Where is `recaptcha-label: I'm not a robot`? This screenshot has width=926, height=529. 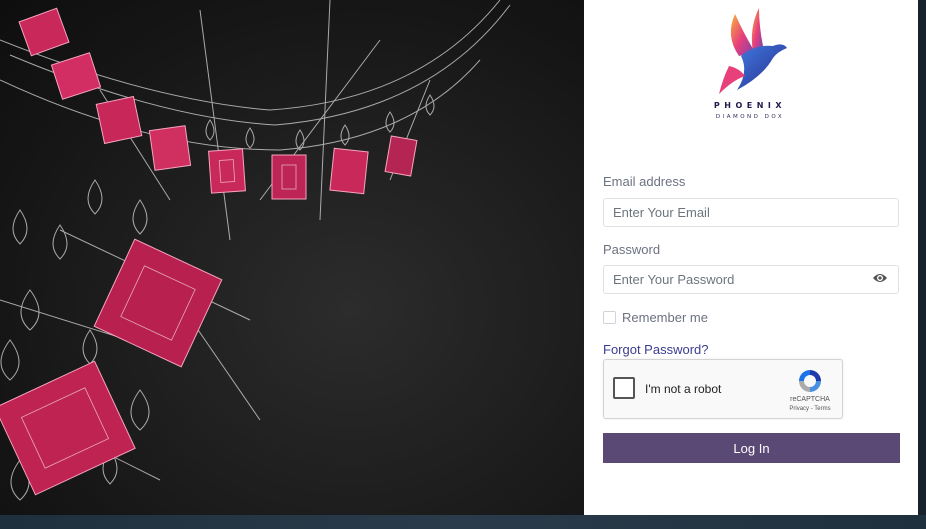
recaptcha-label: I'm not a robot is located at coordinates (683, 389).